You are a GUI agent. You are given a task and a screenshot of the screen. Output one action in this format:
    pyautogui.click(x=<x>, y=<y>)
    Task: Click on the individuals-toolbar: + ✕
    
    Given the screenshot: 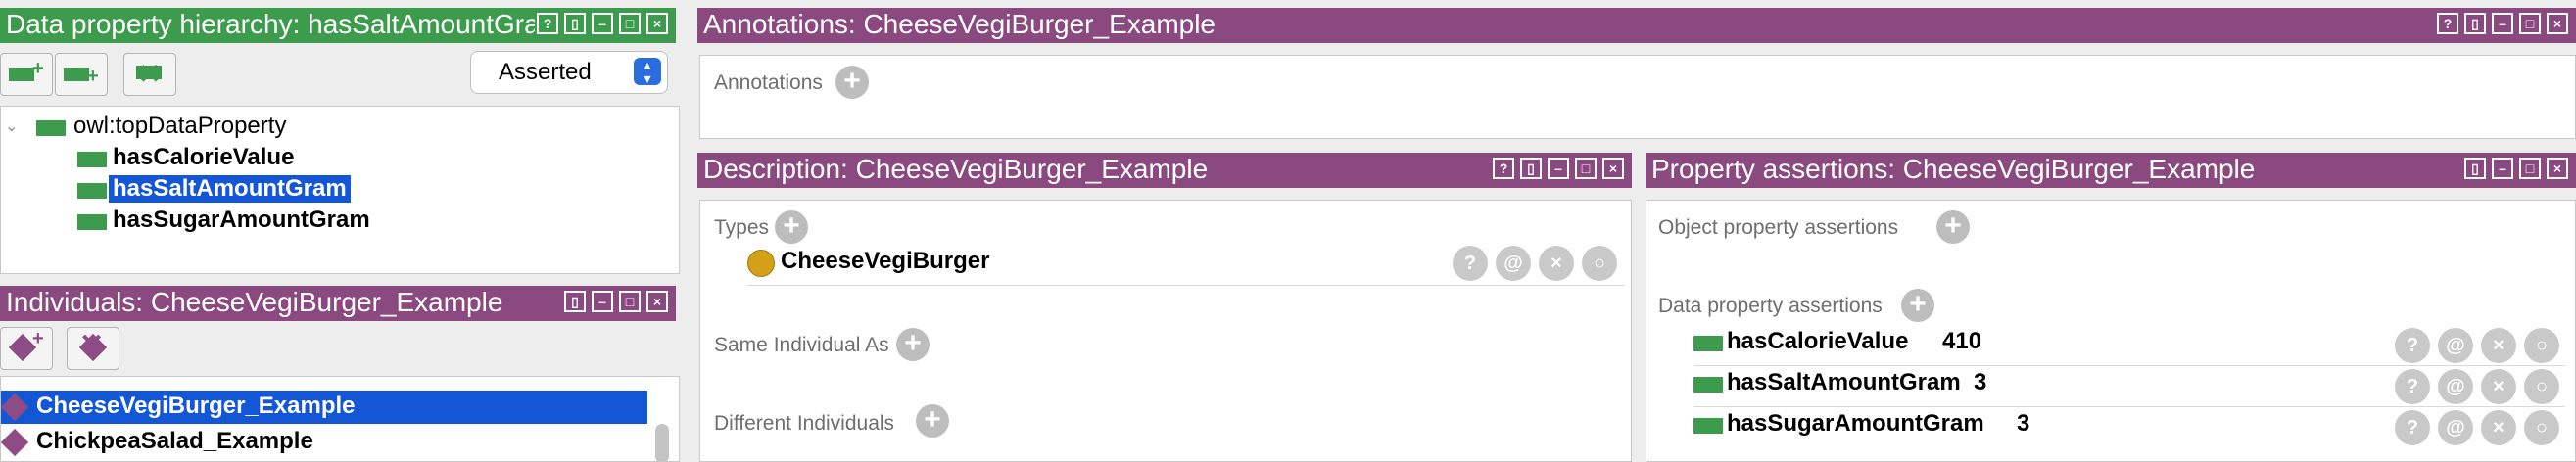 What is the action you would take?
    pyautogui.click(x=338, y=348)
    